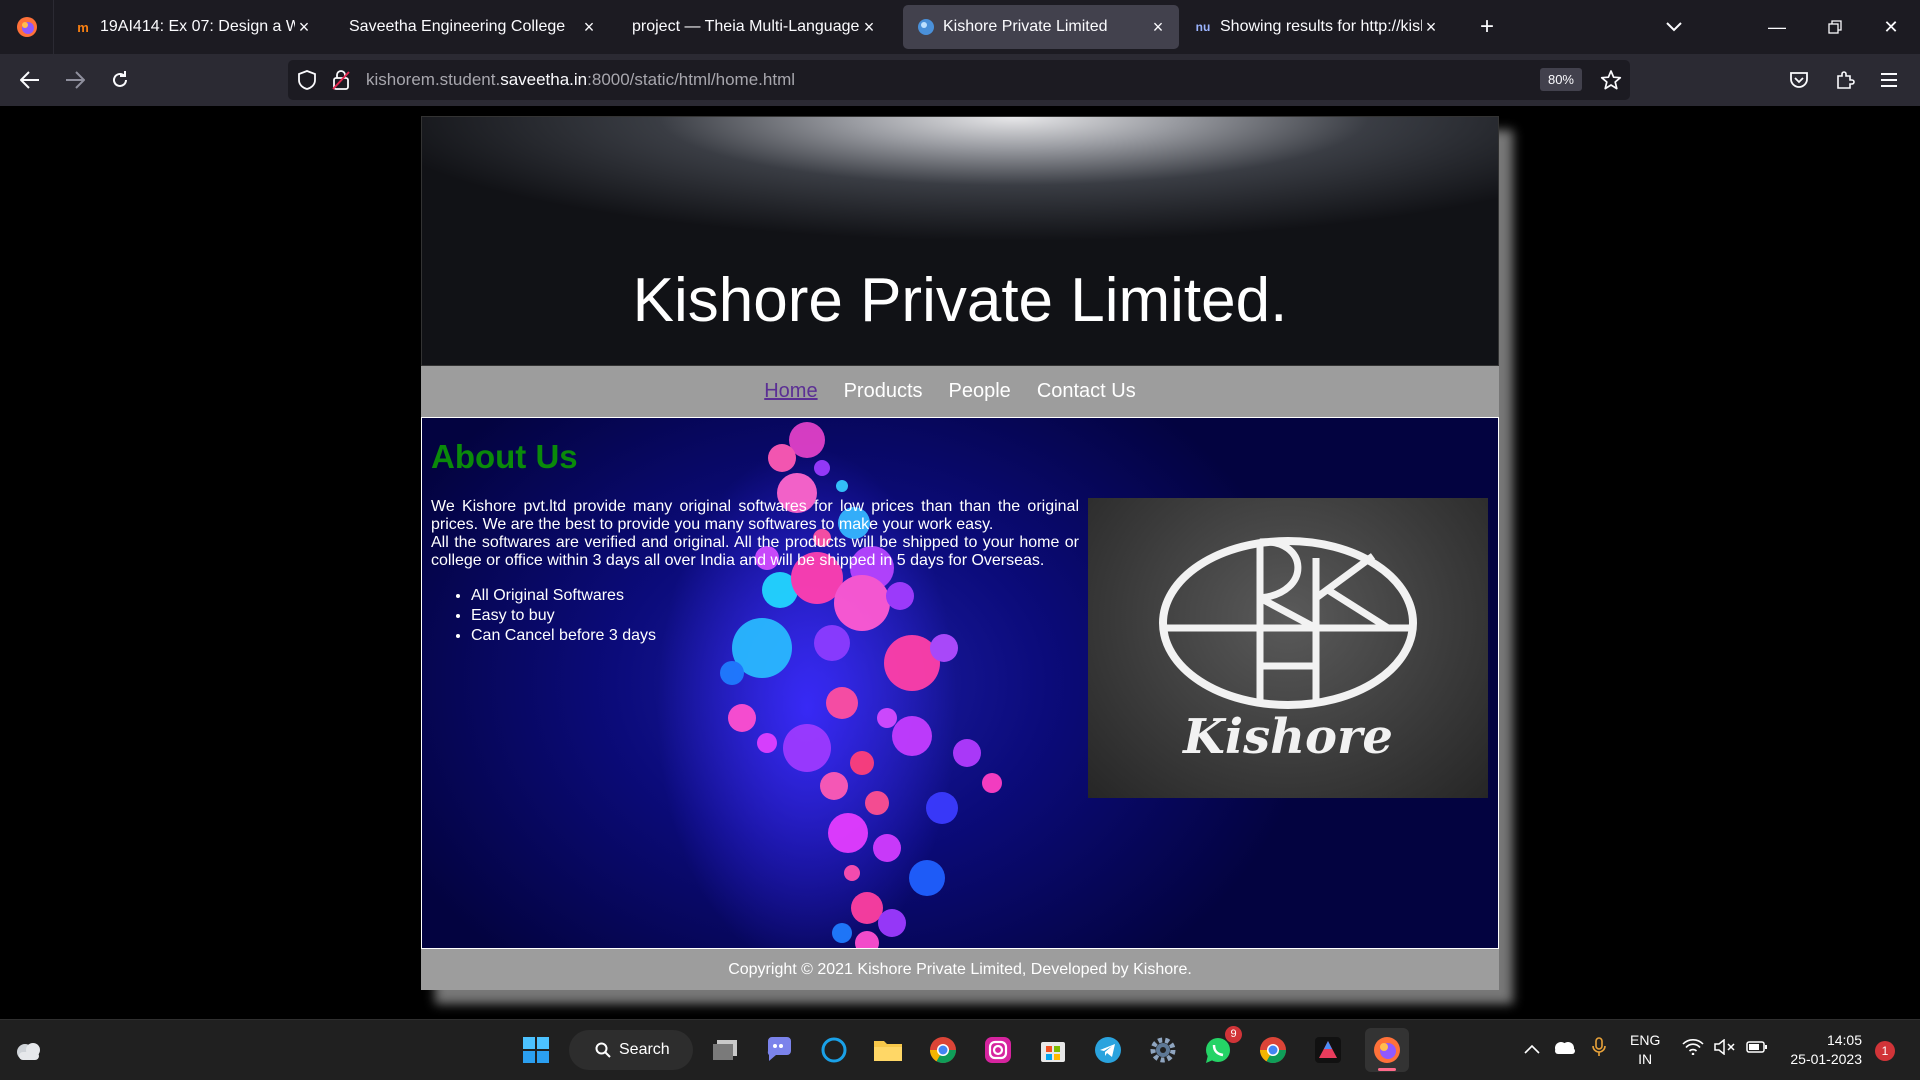 This screenshot has width=1920, height=1080. What do you see at coordinates (1086, 391) in the screenshot?
I see `menu-contact-link: Contact Us` at bounding box center [1086, 391].